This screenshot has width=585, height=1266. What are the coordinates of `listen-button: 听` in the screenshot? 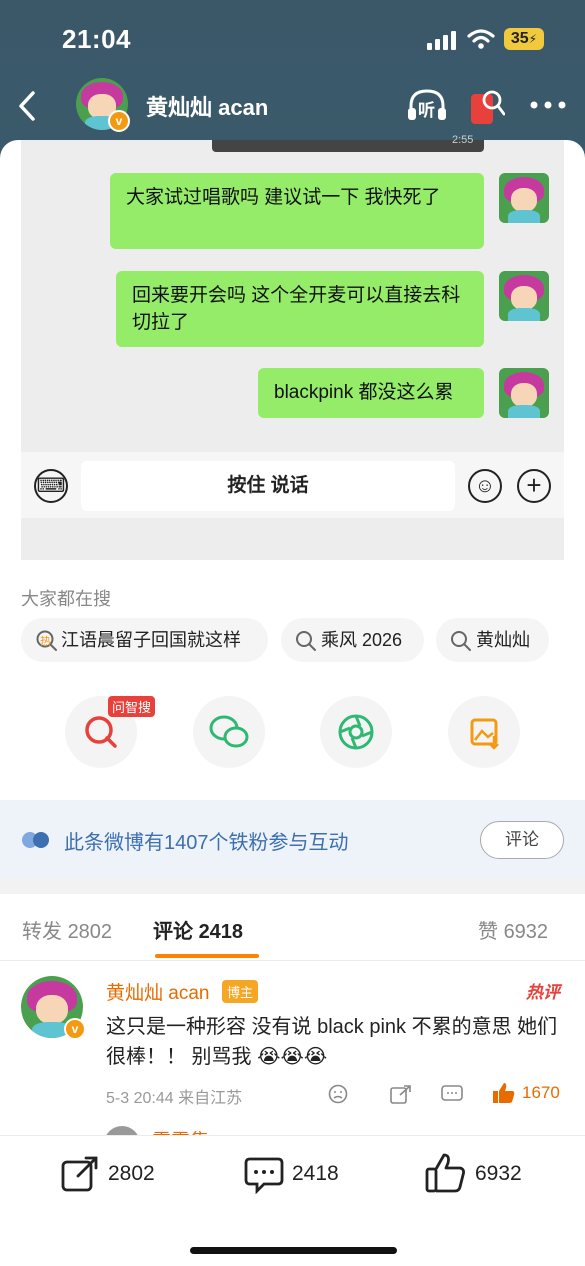 It's located at (427, 106).